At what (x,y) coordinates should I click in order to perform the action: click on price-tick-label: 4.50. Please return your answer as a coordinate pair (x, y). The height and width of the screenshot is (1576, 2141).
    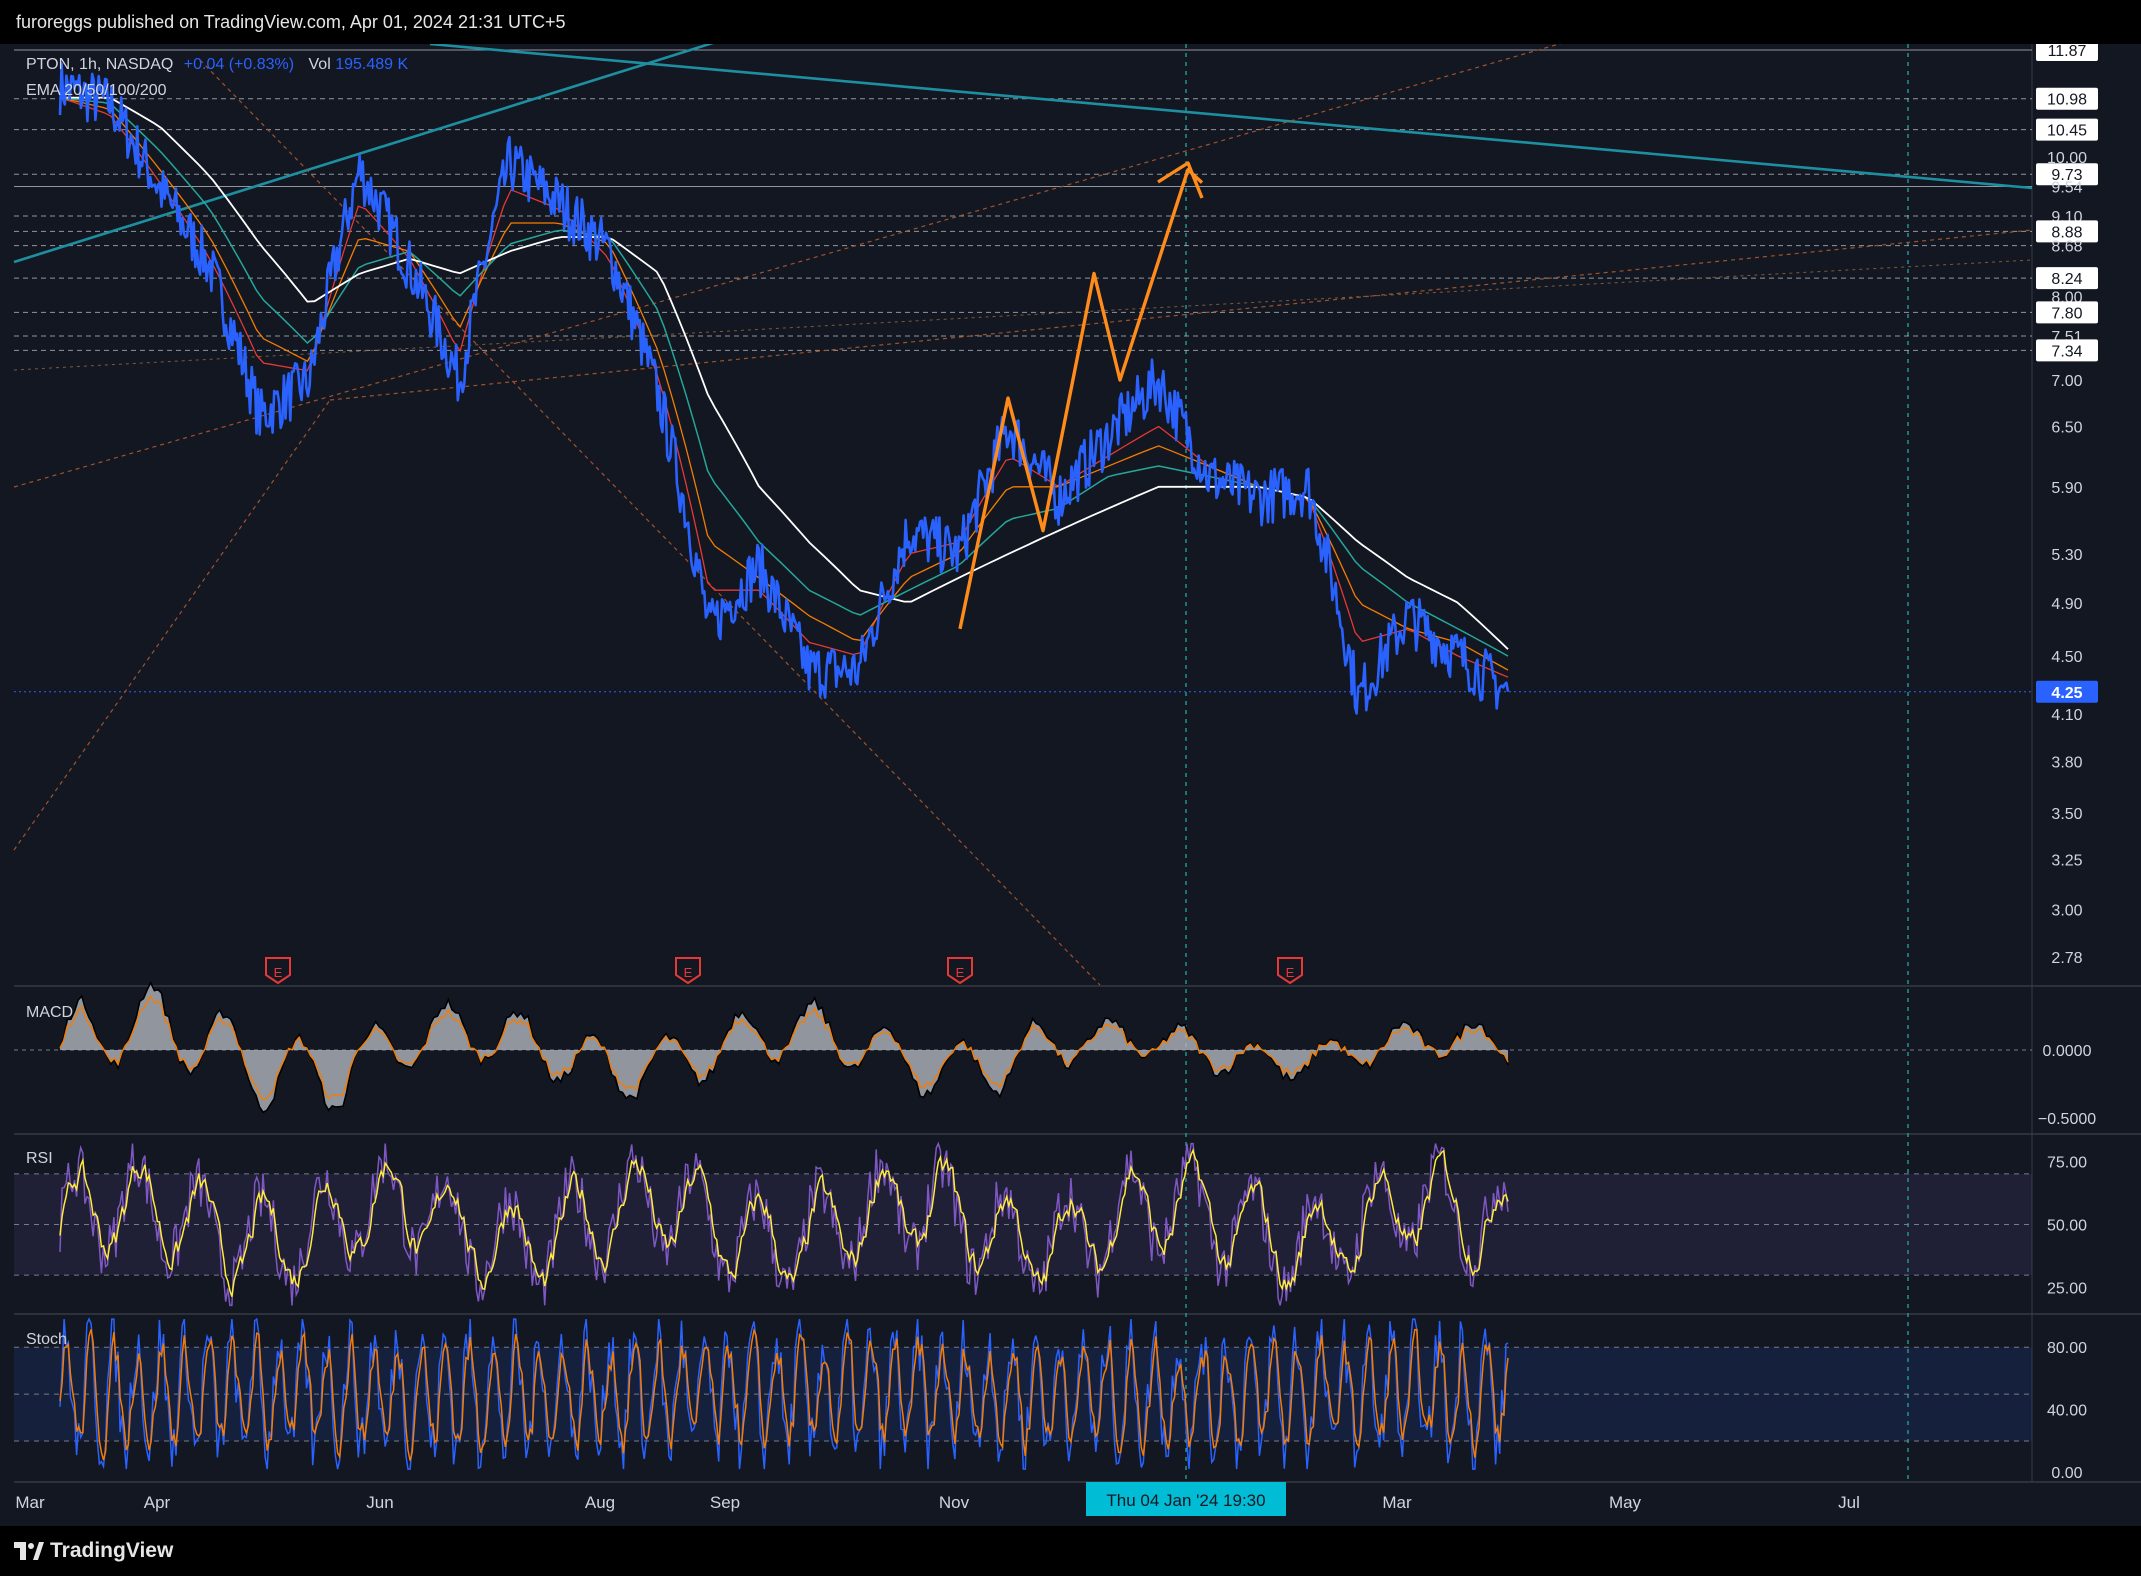
    Looking at the image, I should click on (2066, 657).